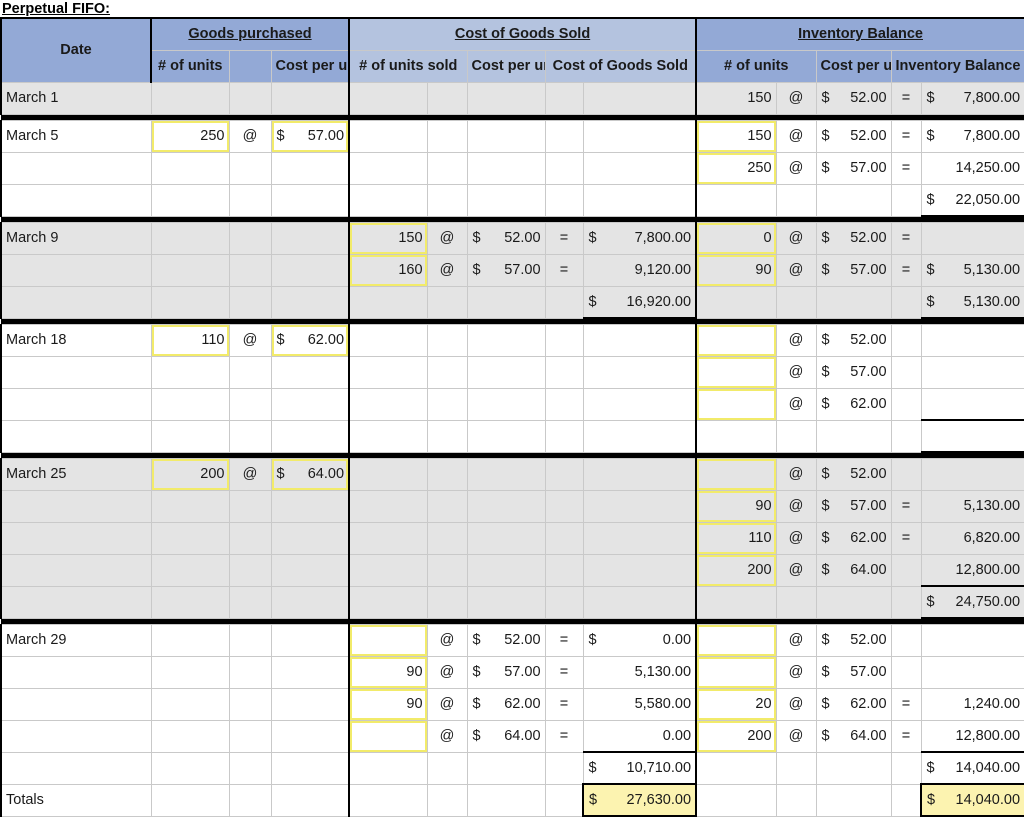 The width and height of the screenshot is (1024, 817). What do you see at coordinates (640, 800) in the screenshot?
I see `cell-cogs-total: $27,630.00` at bounding box center [640, 800].